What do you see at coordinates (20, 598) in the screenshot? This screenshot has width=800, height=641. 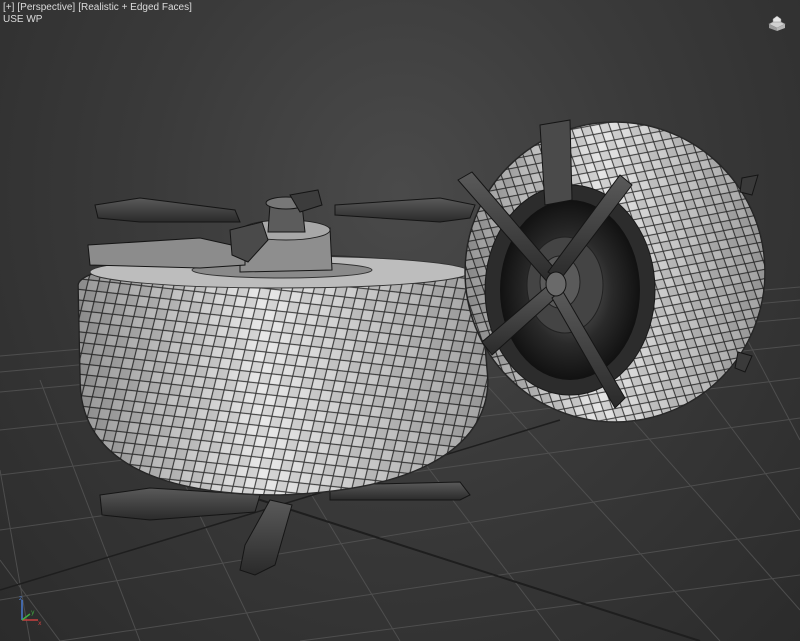 I see `tripod-z-label: z` at bounding box center [20, 598].